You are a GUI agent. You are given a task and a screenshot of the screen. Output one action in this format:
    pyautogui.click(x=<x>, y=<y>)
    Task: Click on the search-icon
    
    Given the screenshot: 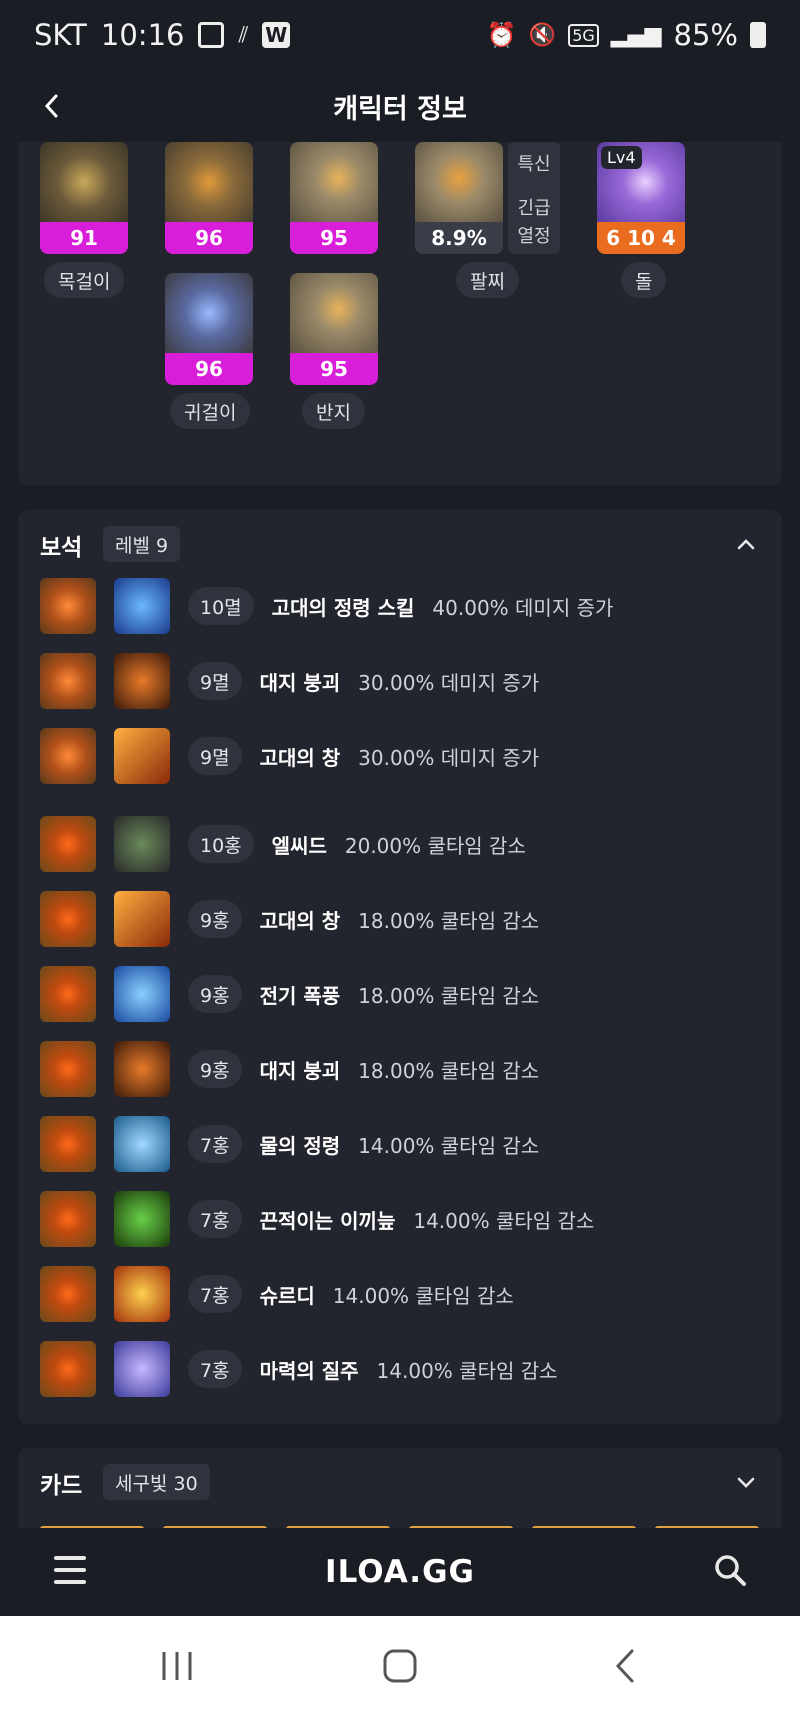 What is the action you would take?
    pyautogui.click(x=730, y=1570)
    